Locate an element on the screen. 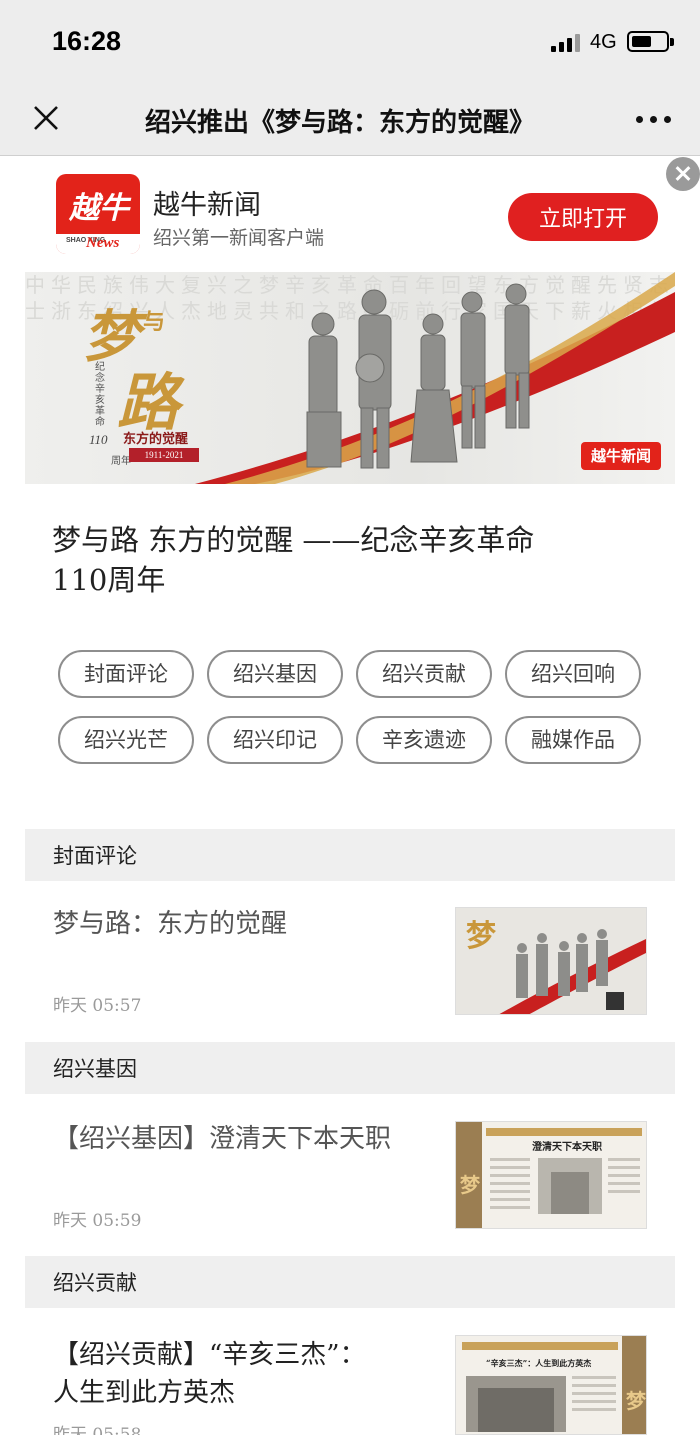 The height and width of the screenshot is (1435, 700). more-dots-icon is located at coordinates (654, 120).